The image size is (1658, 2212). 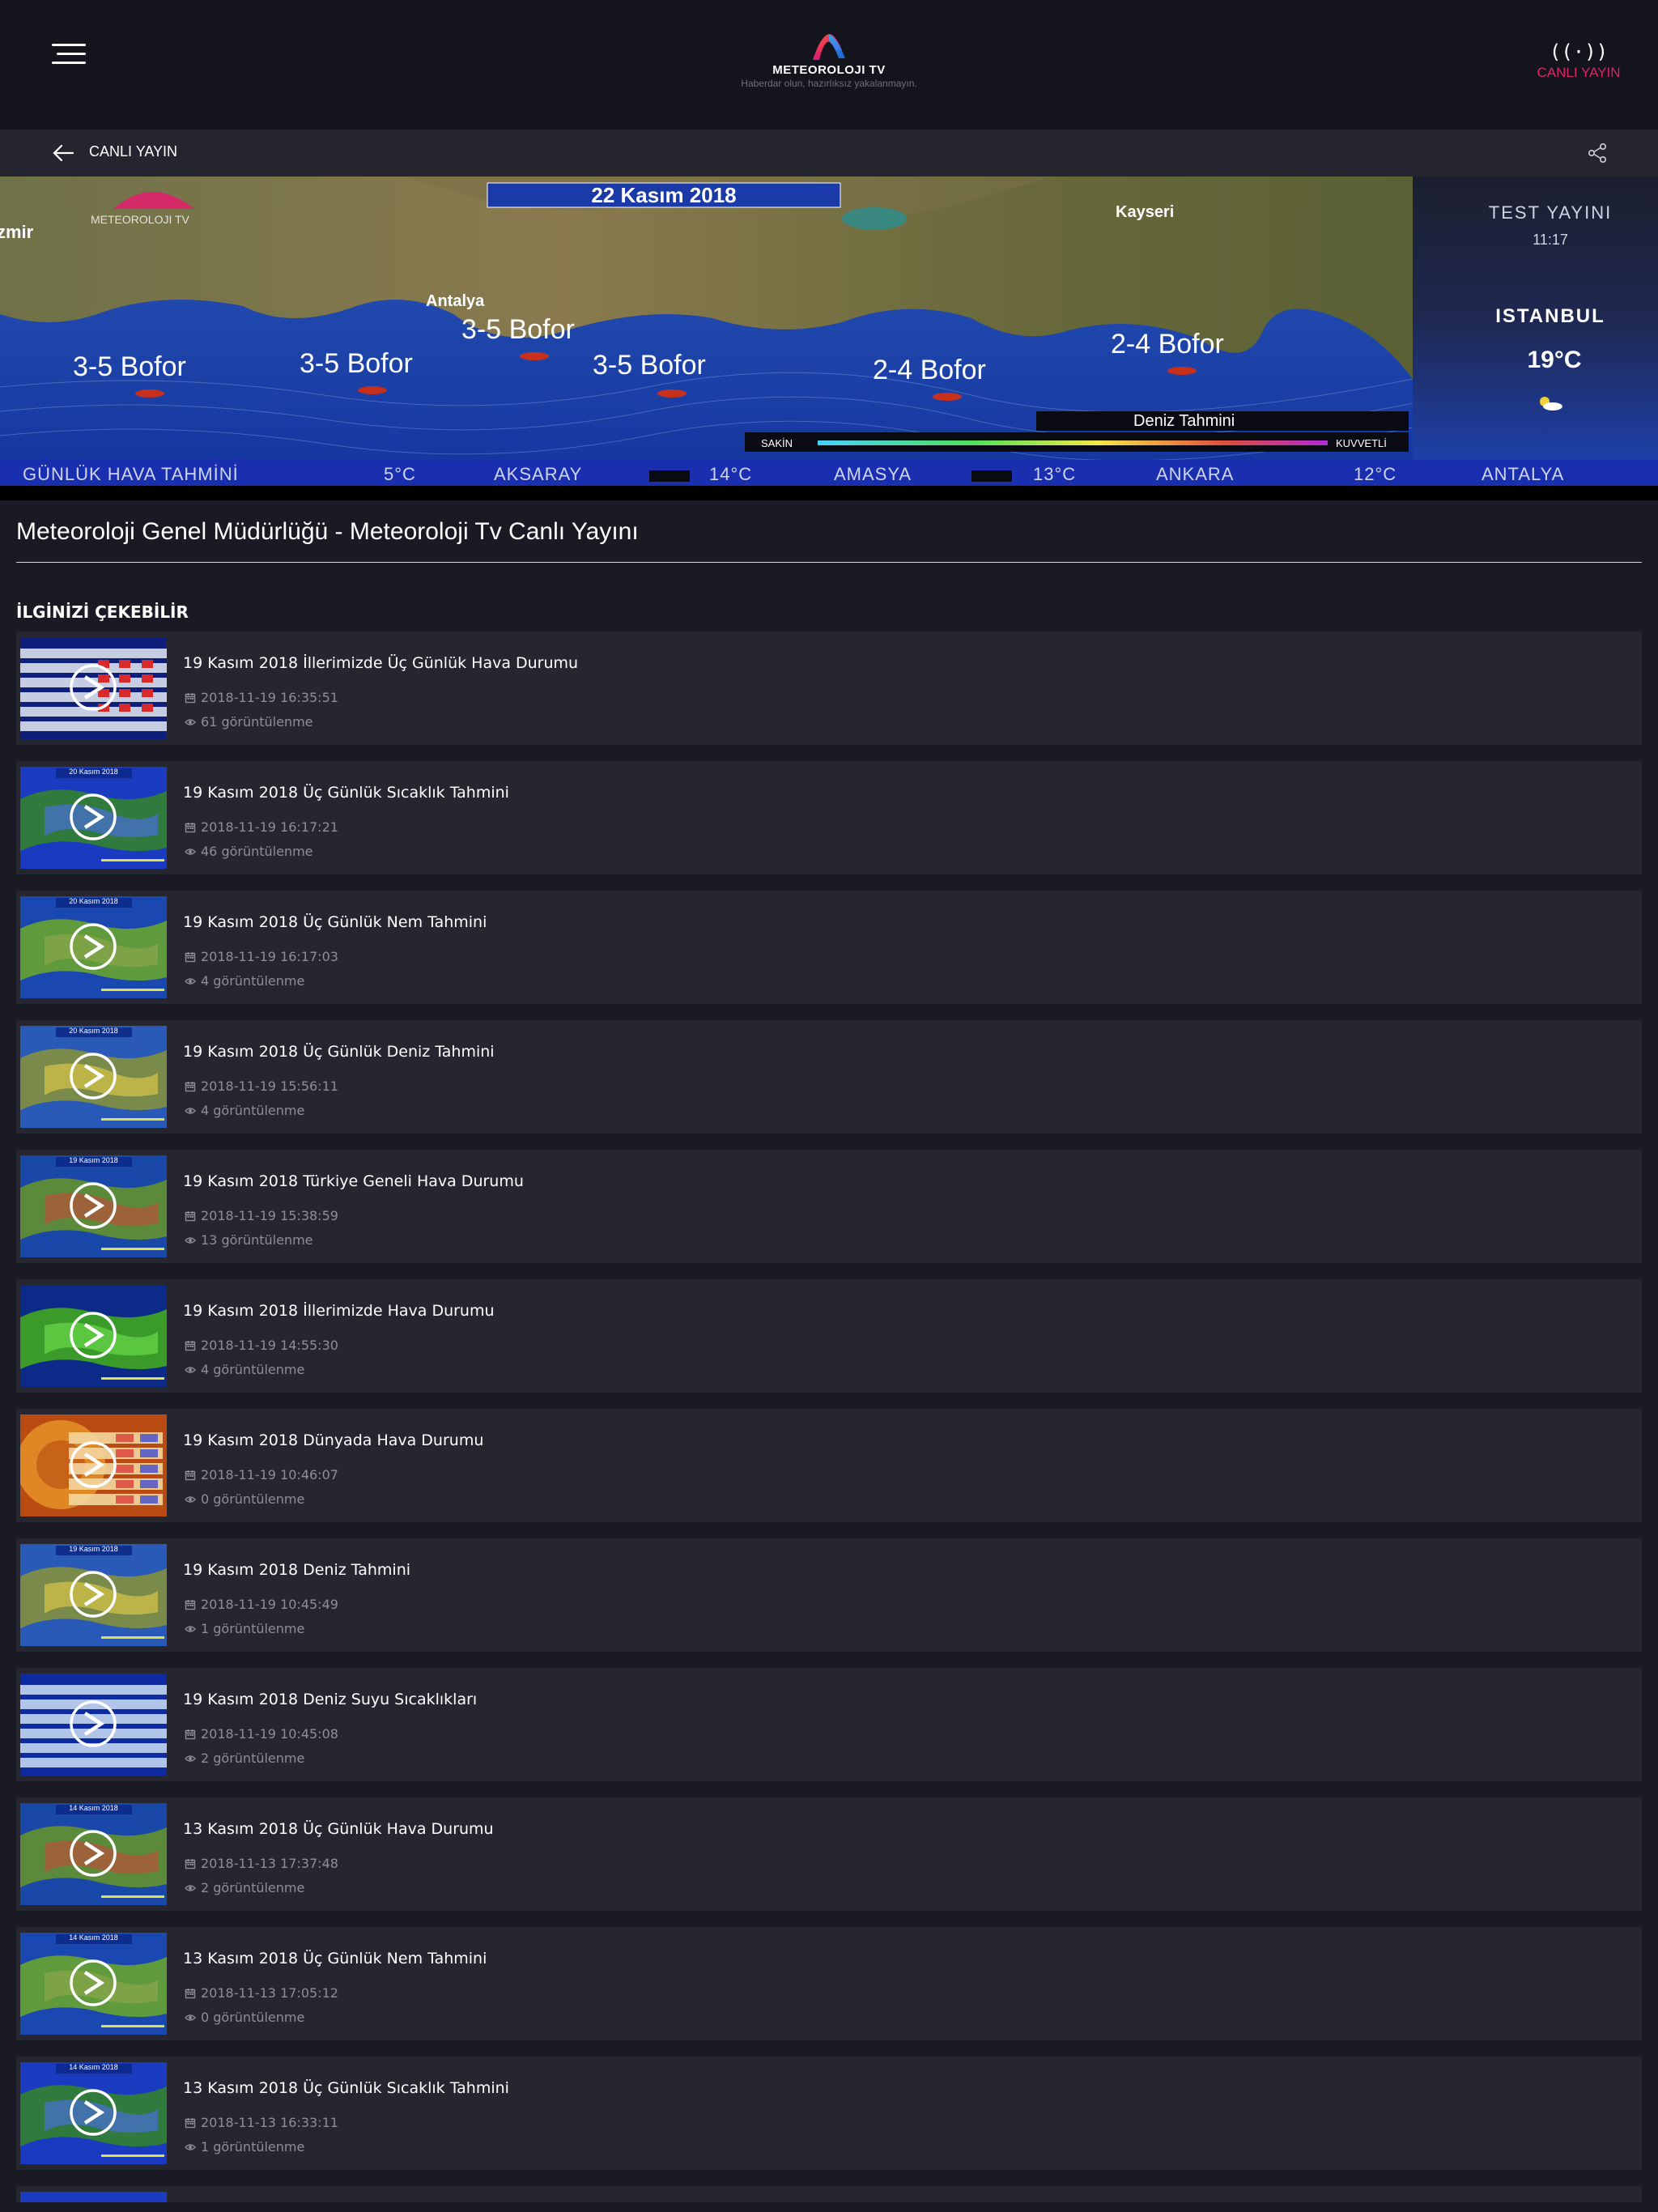 I want to click on ticker-text: 5°C, so click(x=400, y=474).